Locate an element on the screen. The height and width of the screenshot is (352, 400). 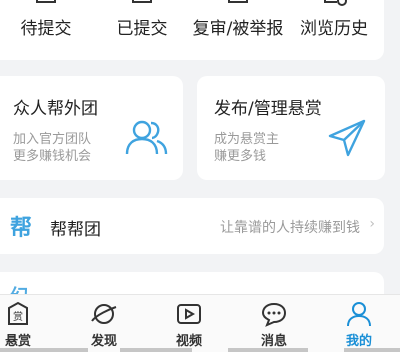
tab-review-reported: 复审/被举报 is located at coordinates (238, 30).